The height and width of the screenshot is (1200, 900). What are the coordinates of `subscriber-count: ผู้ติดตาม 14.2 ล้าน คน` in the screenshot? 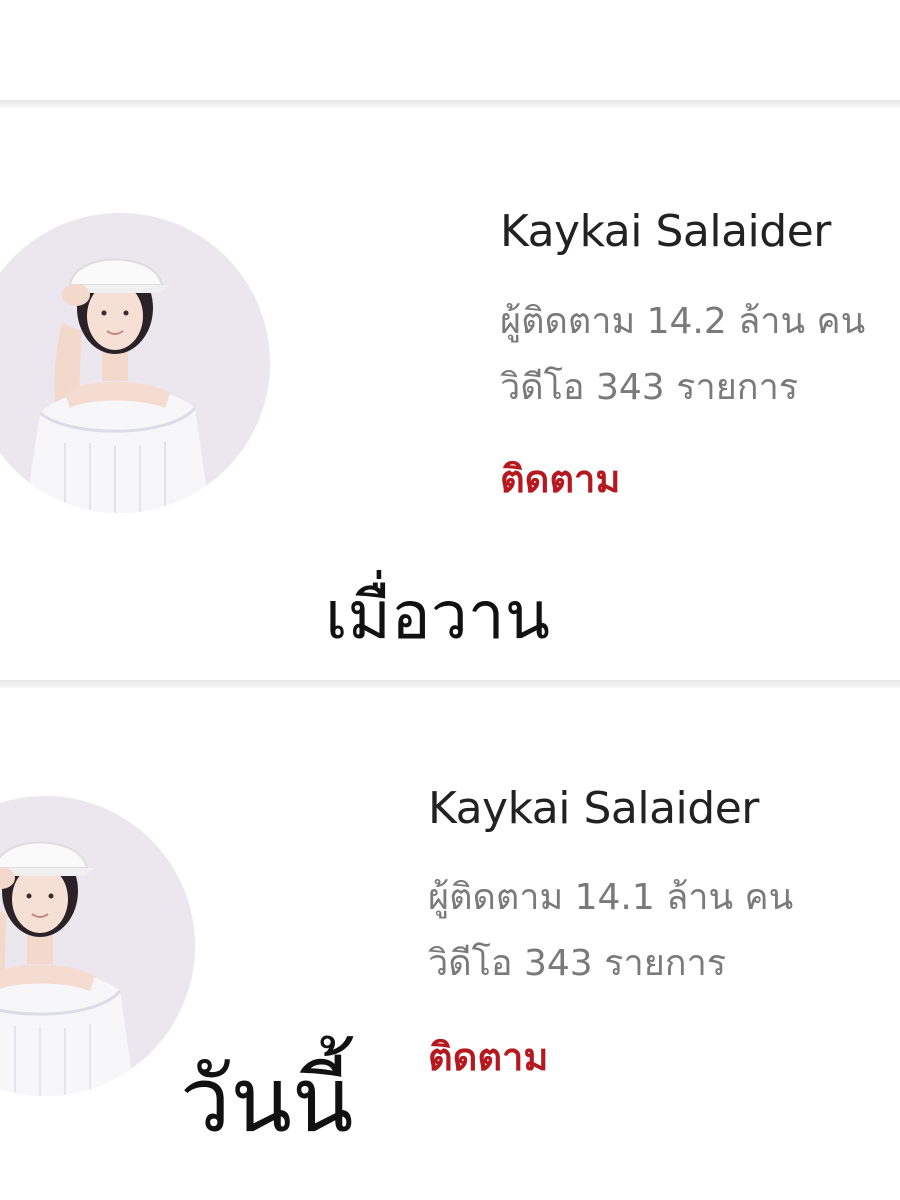 It's located at (683, 321).